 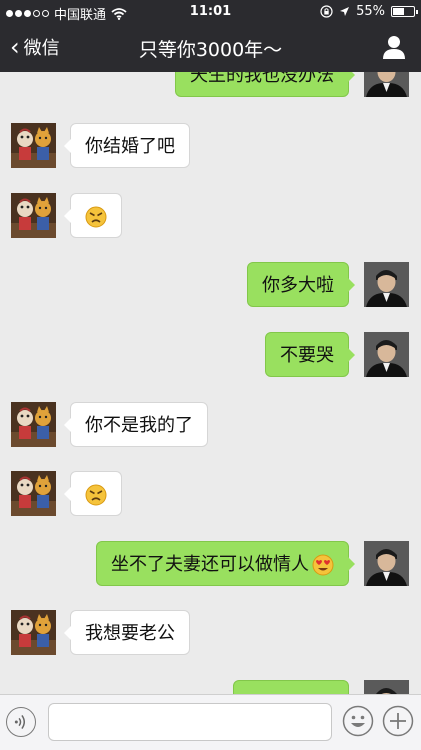 What do you see at coordinates (130, 146) in the screenshot?
I see `message-text: 你结婚了吧` at bounding box center [130, 146].